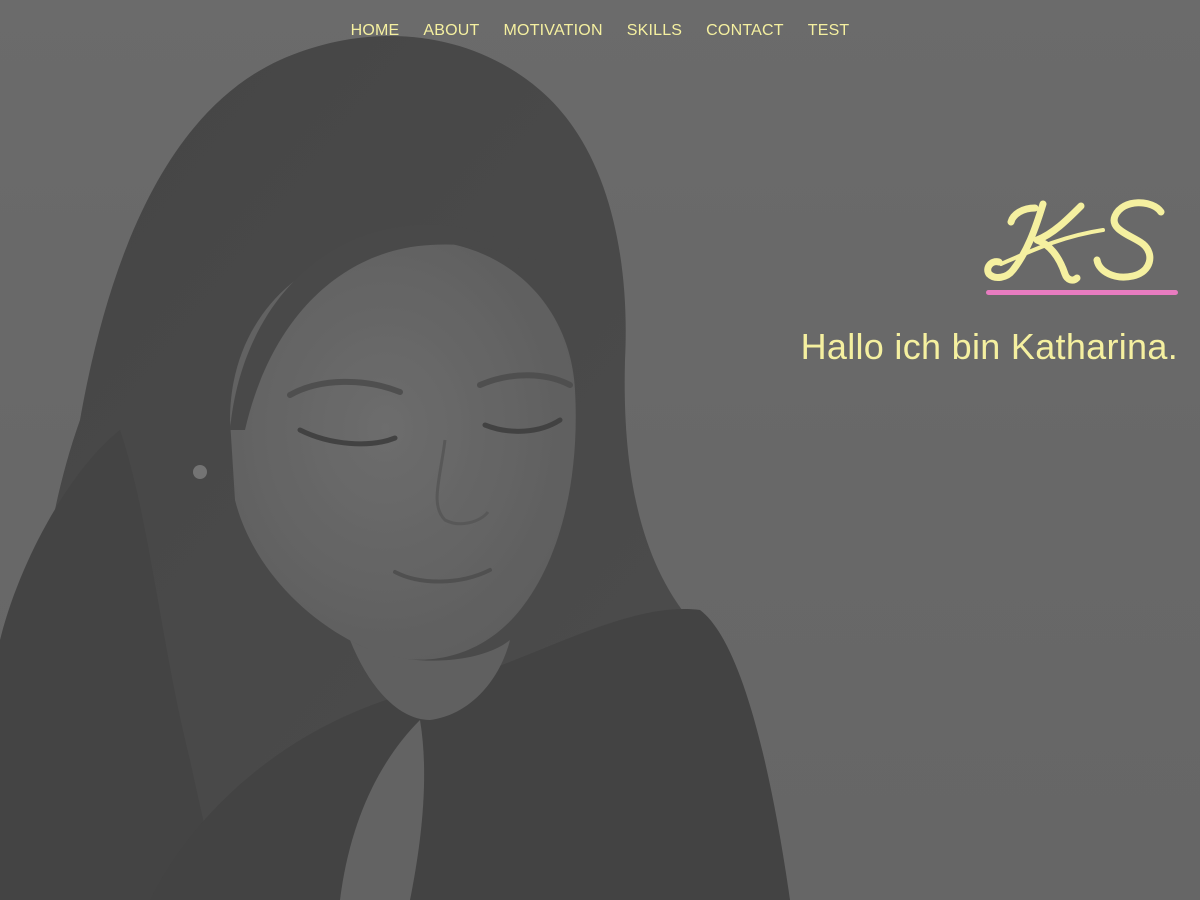  I want to click on nav-home: HOME, so click(375, 31).